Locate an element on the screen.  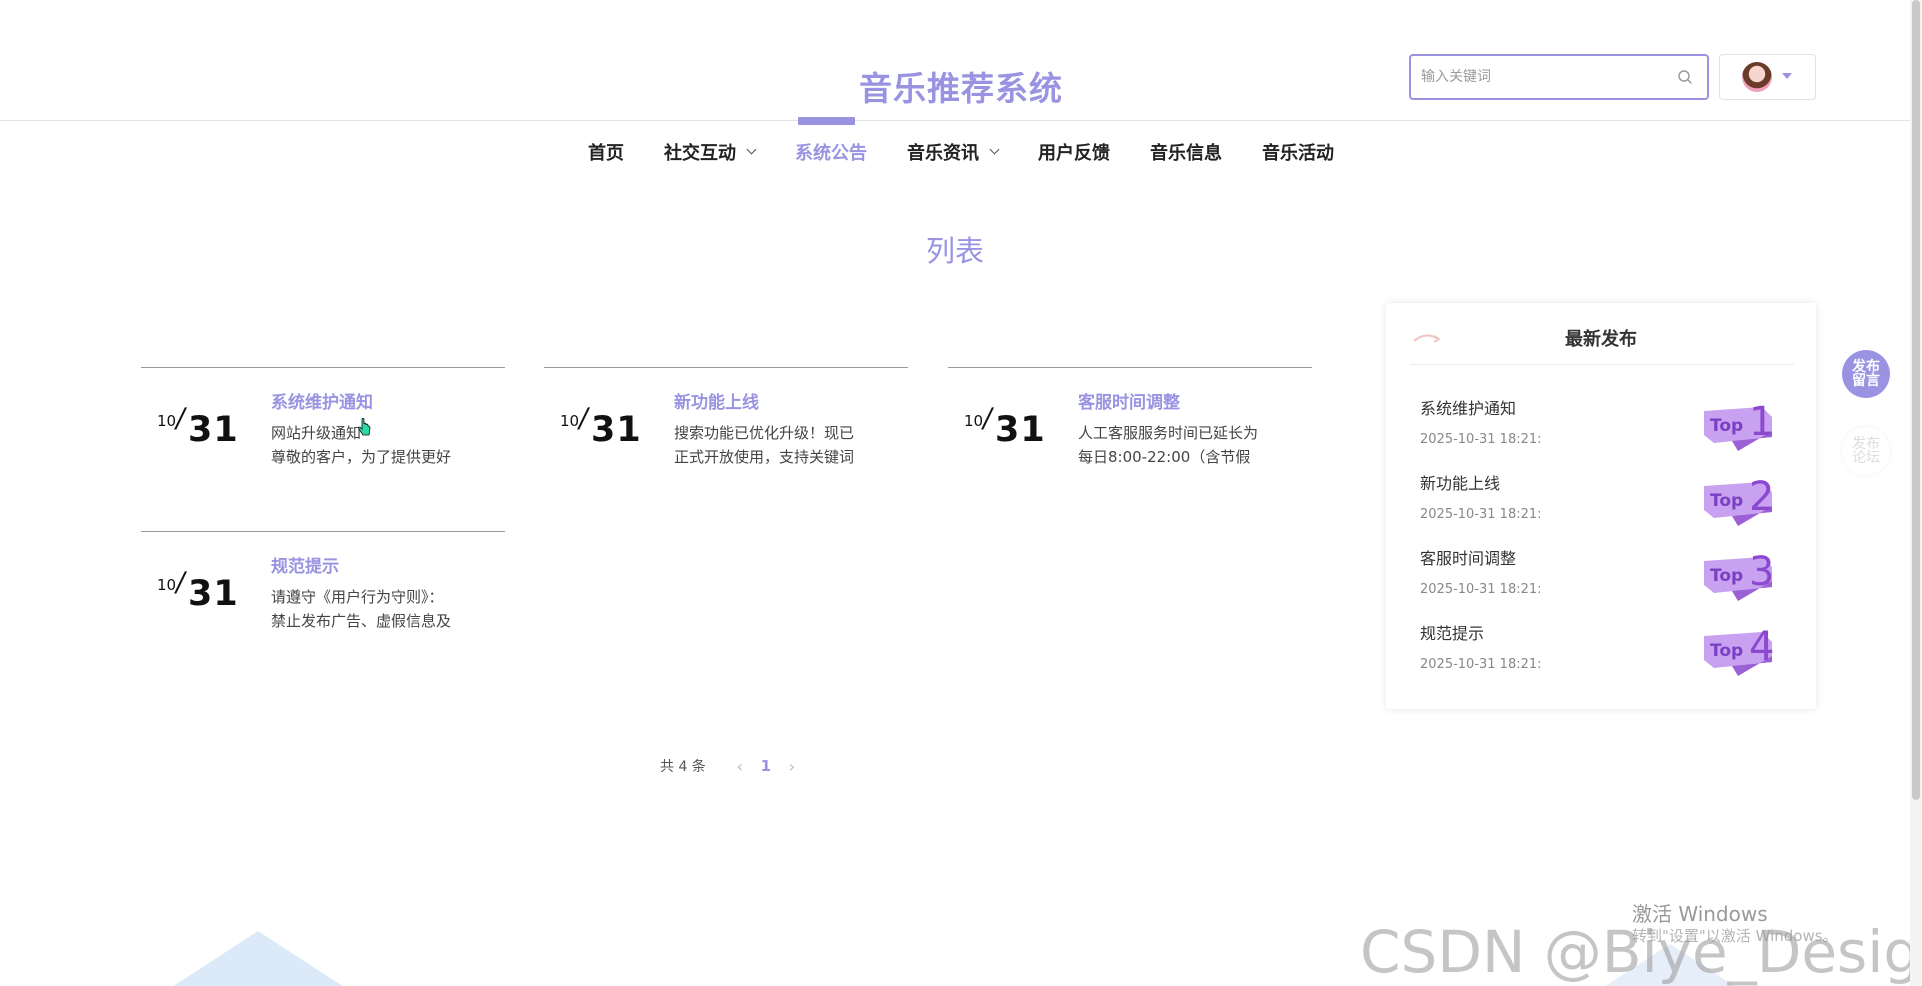
latest-item: 新功能上线 2025-10-31 18:21:4 Top 2 is located at coordinates (1600, 507).